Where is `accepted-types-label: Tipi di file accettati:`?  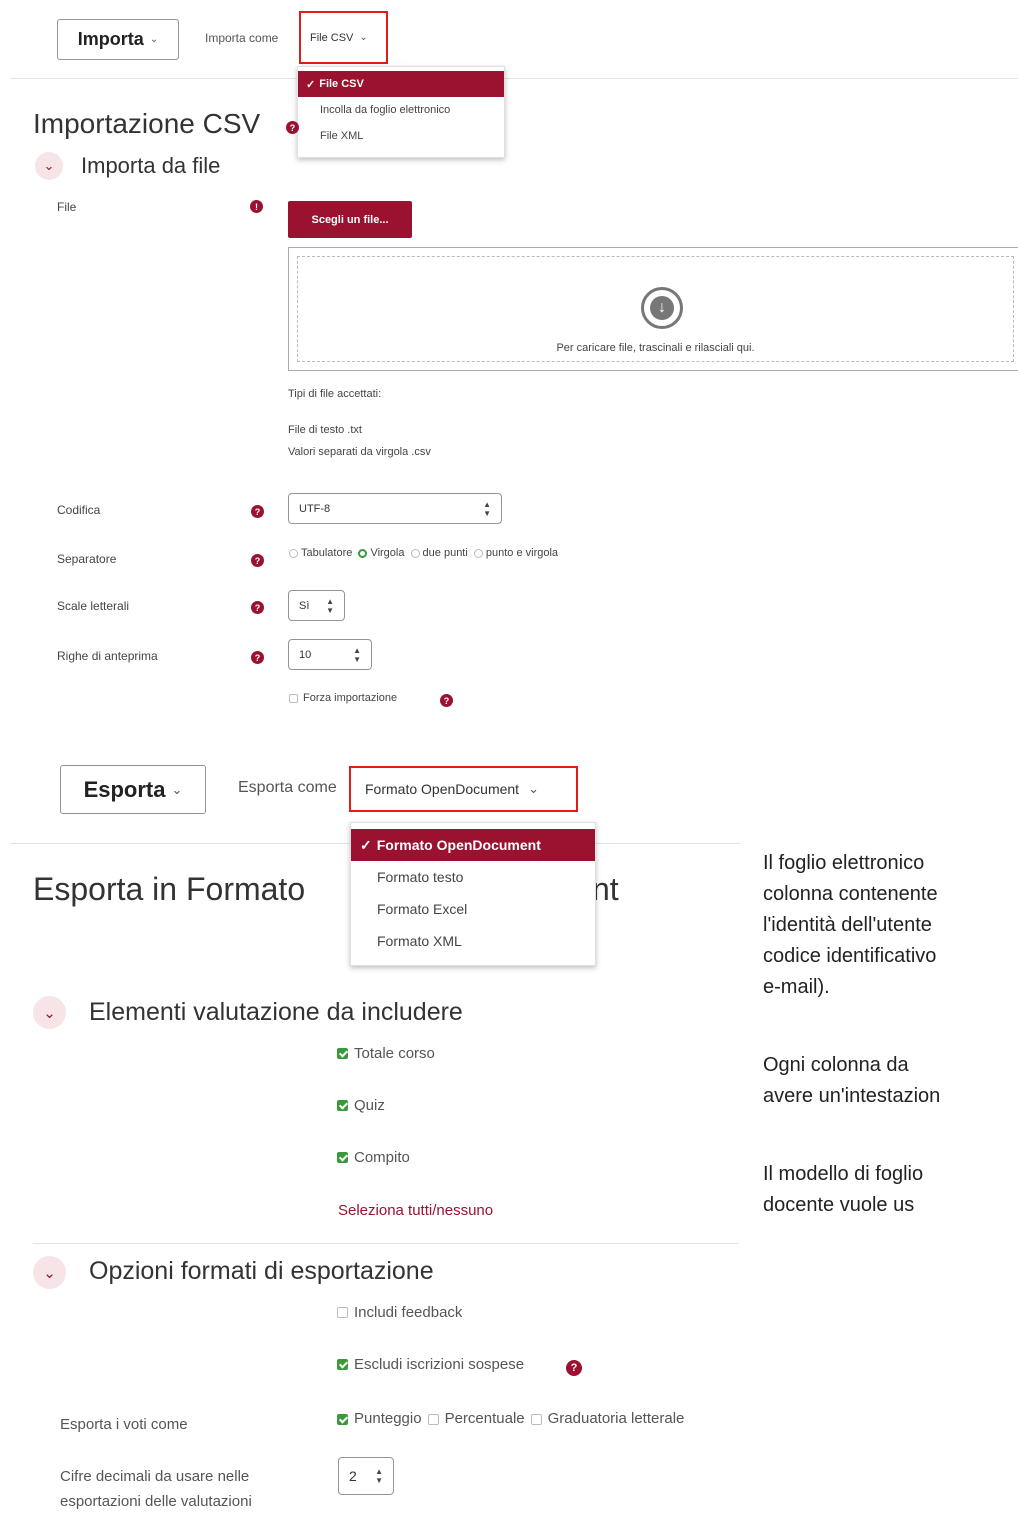
accepted-types-label: Tipi di file accettati: is located at coordinates (335, 394).